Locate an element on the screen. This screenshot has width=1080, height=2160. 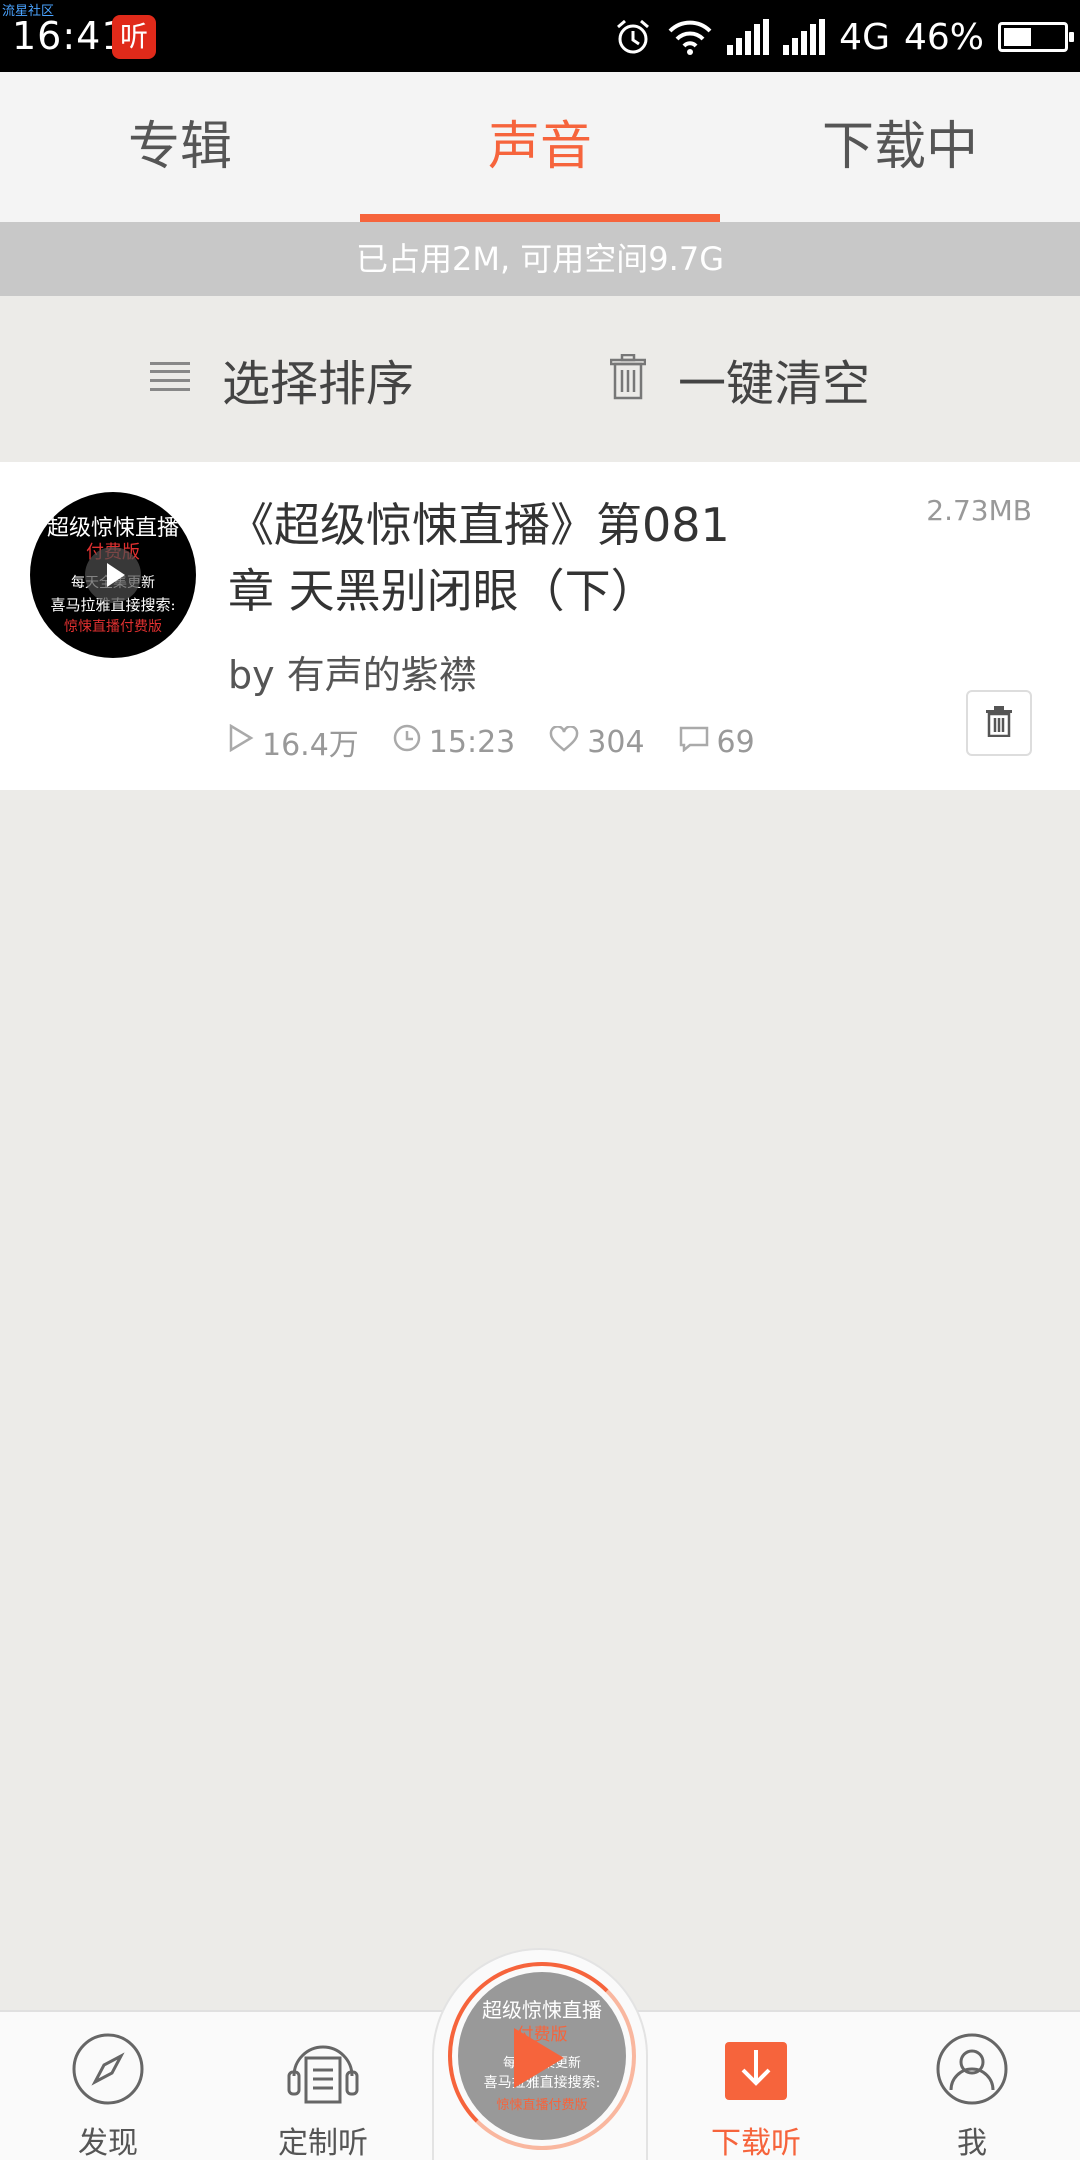
sort-button: 选择排序 is located at coordinates (282, 379).